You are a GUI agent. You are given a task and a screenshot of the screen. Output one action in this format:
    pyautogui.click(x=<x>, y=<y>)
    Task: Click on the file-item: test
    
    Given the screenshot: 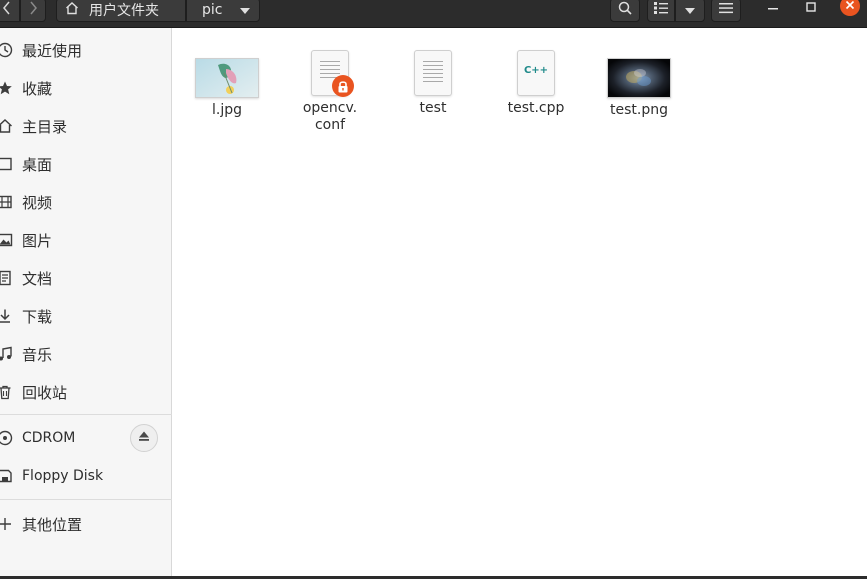 What is the action you would take?
    pyautogui.click(x=433, y=83)
    